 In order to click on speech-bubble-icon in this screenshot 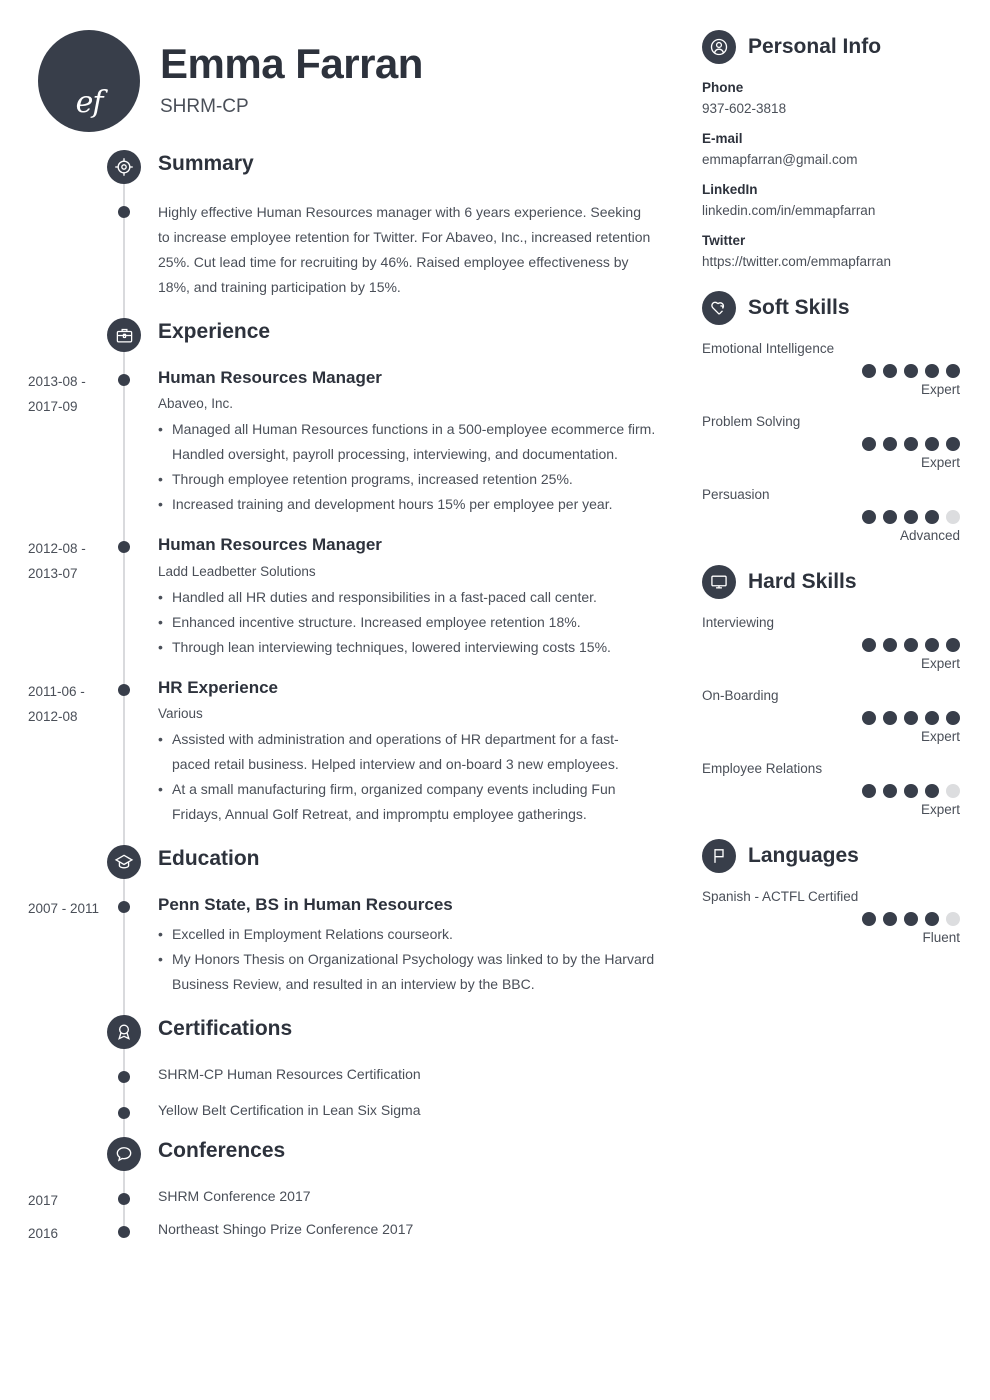, I will do `click(124, 1153)`.